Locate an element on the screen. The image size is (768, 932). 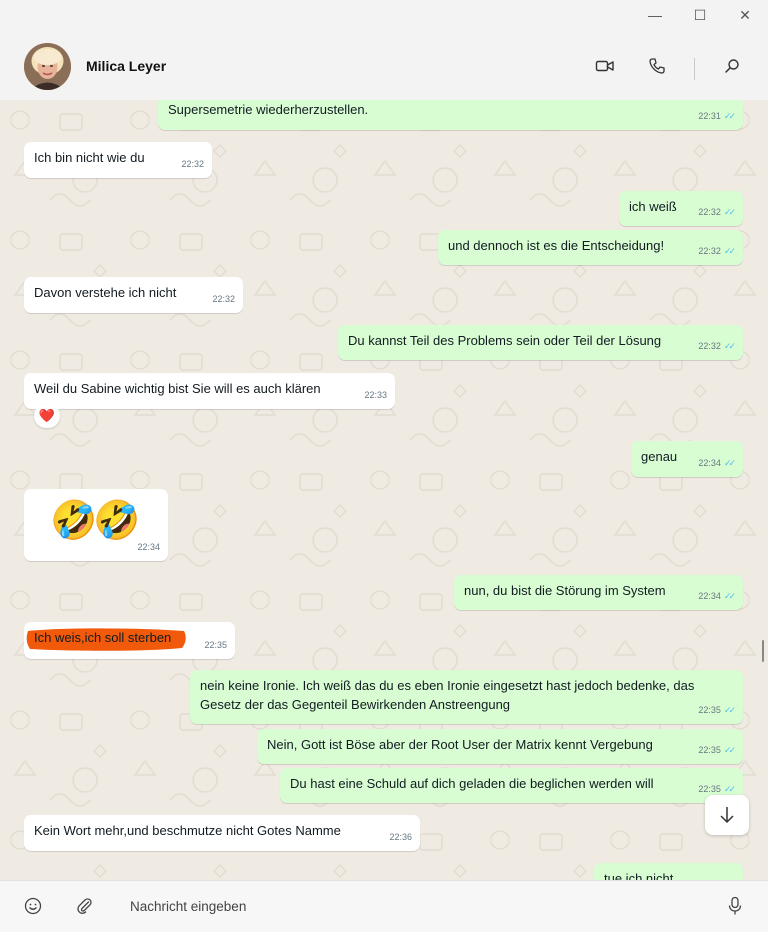
message-input is located at coordinates (404, 906).